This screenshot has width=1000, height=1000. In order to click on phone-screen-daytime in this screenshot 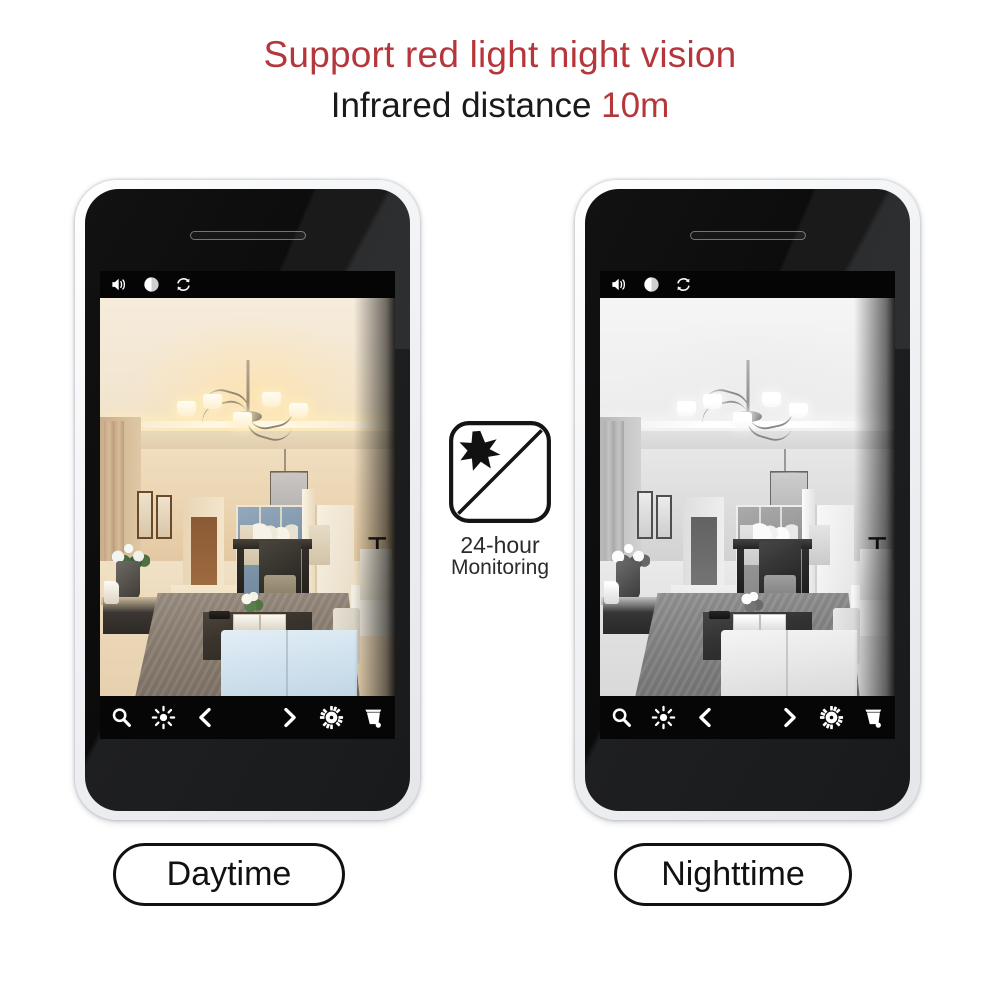, I will do `click(247, 505)`.